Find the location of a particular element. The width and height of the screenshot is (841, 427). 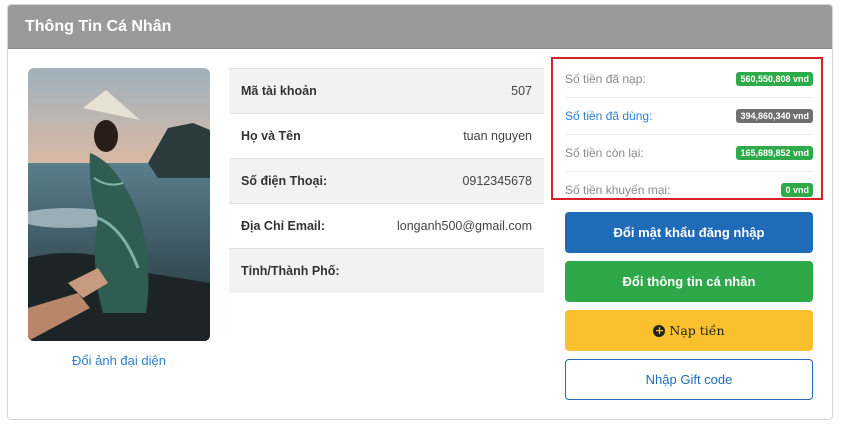

amount-badge: 0 vnd is located at coordinates (797, 190).